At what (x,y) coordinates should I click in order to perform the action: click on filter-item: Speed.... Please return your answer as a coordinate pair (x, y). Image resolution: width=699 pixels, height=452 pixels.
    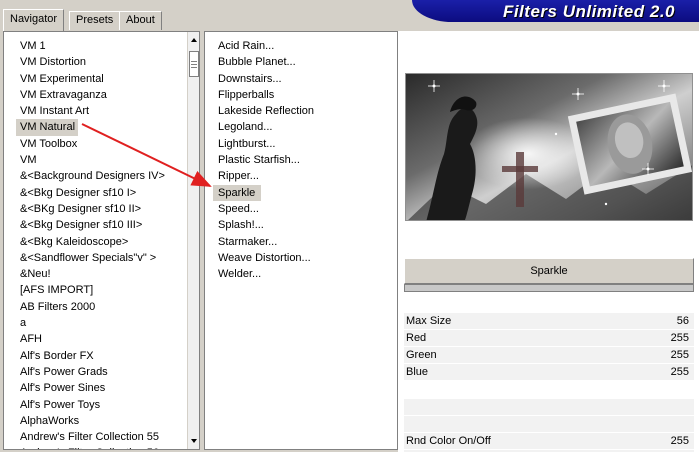
    Looking at the image, I should click on (303, 209).